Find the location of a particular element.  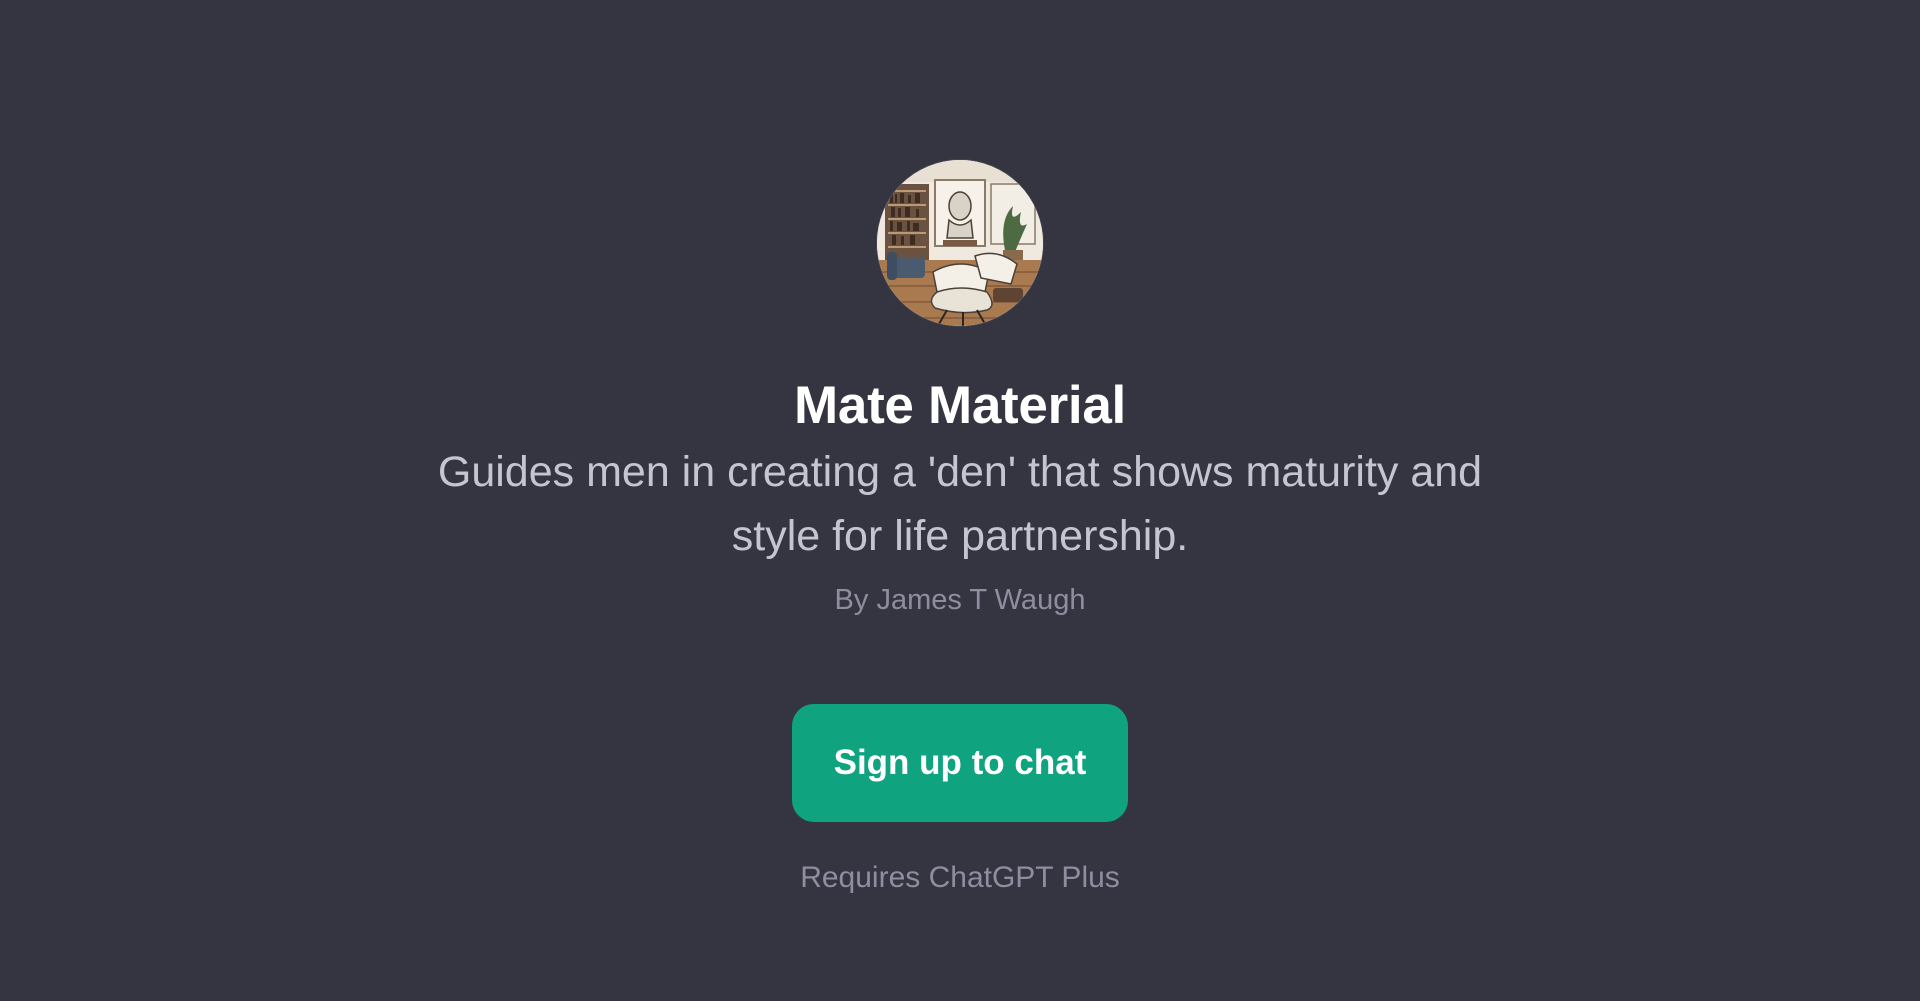

gpt-author: By James T Waugh is located at coordinates (960, 600).